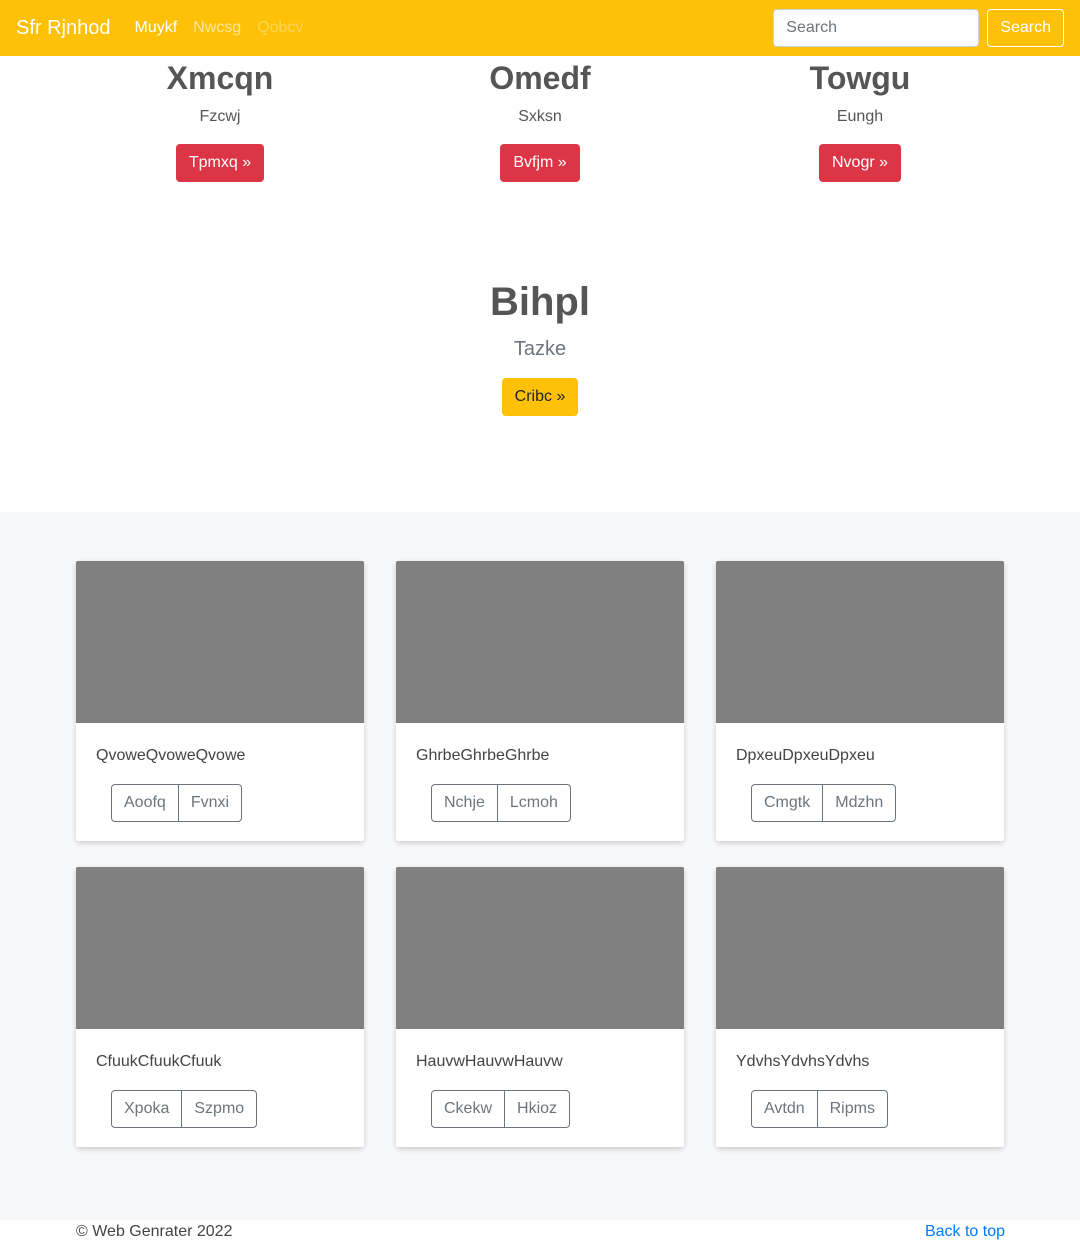 This screenshot has height=1244, width=1080. Describe the element at coordinates (218, 1109) in the screenshot. I see `card-button-szpmo: Szpmo` at that location.